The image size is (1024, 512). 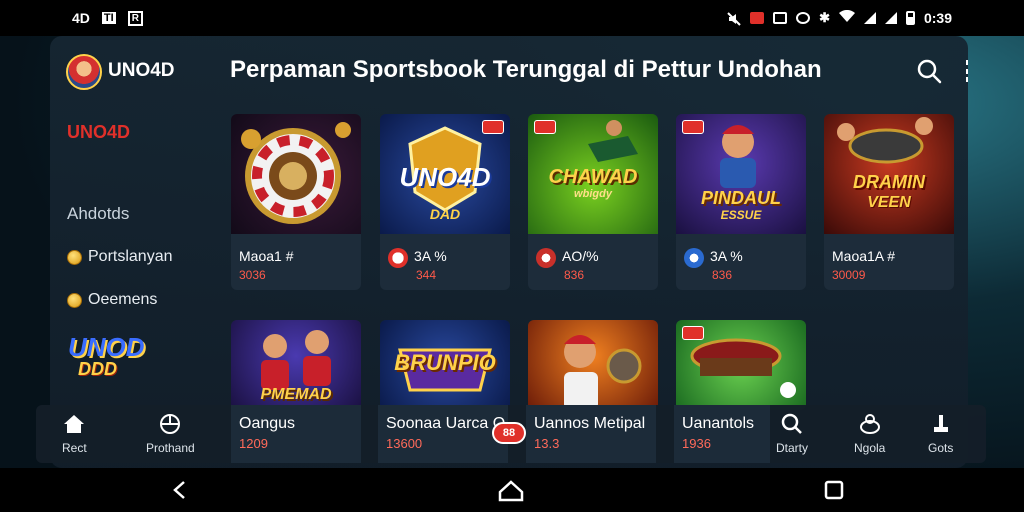 I want to click on art-title: PINDAUL, so click(x=741, y=198).